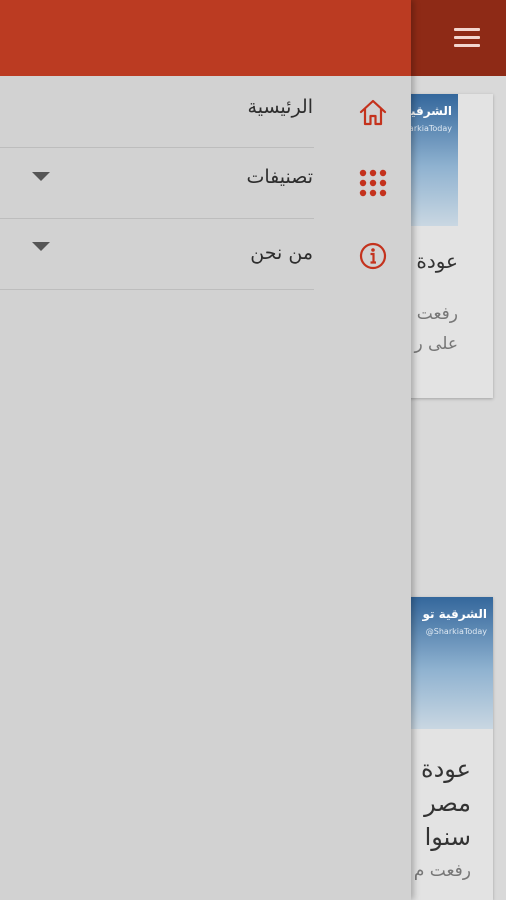 Image resolution: width=506 pixels, height=900 pixels. I want to click on grid-icon, so click(373, 183).